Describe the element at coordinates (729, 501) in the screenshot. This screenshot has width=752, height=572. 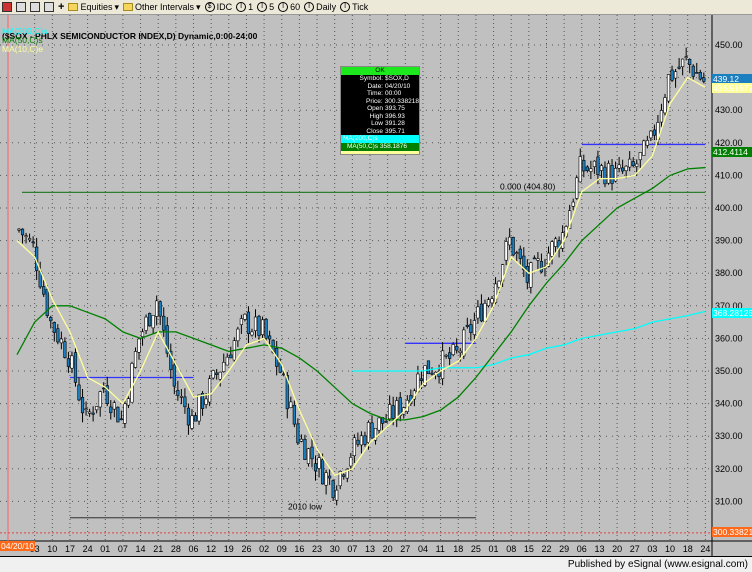
I see `y-tick-label: 310.00` at that location.